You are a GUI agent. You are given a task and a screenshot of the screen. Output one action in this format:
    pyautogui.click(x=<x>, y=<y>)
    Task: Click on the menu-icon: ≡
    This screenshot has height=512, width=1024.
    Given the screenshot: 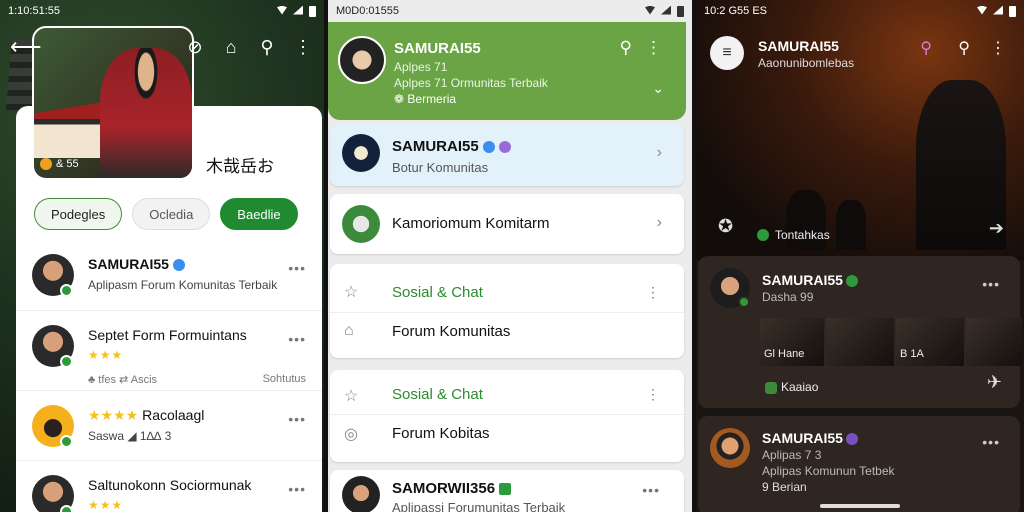 What is the action you would take?
    pyautogui.click(x=727, y=53)
    